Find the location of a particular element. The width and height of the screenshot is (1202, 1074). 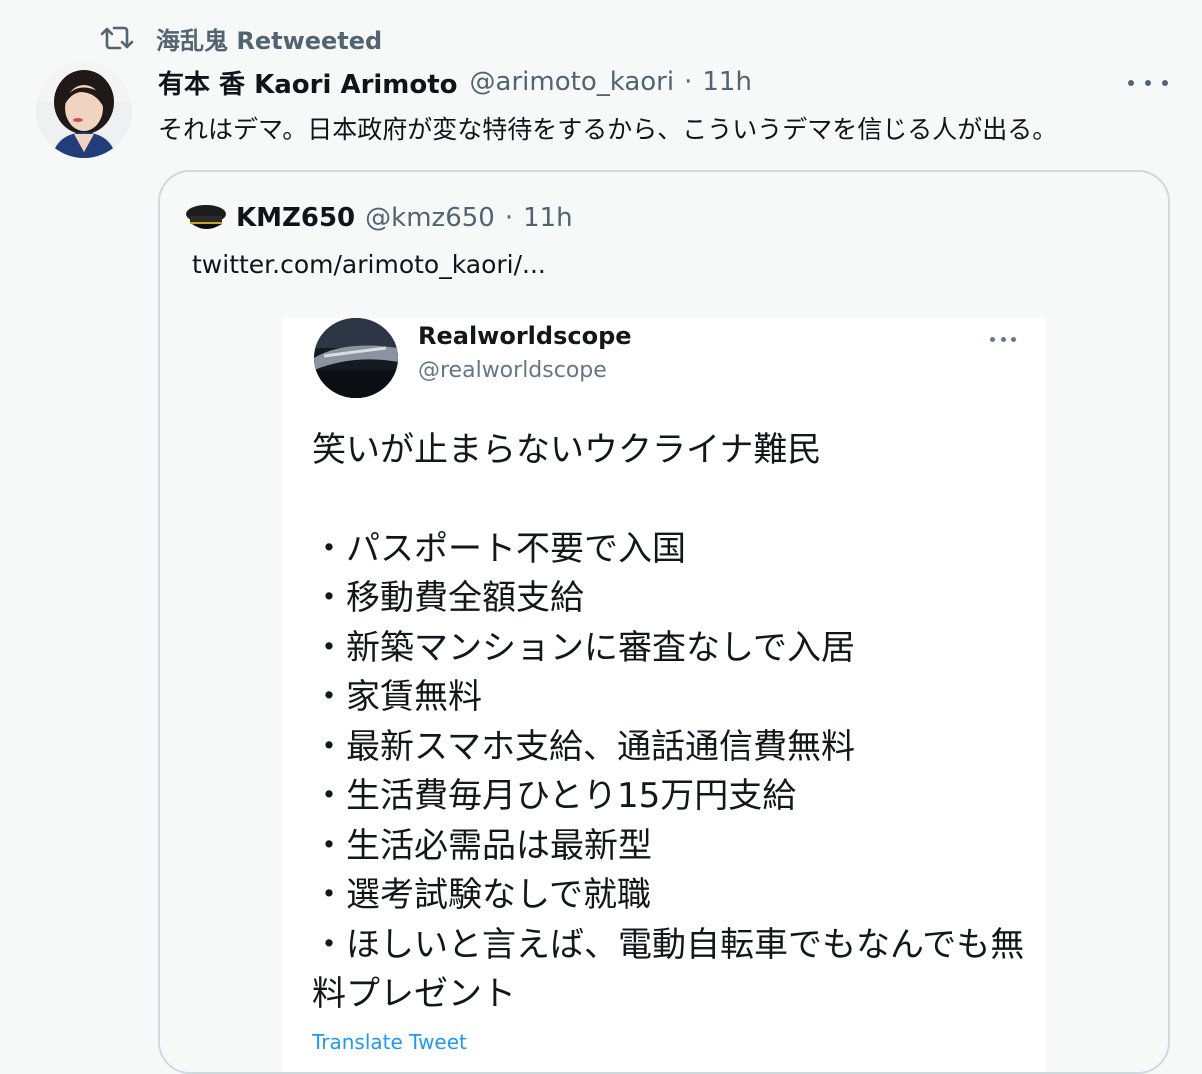

retweet-icon is located at coordinates (117, 38).